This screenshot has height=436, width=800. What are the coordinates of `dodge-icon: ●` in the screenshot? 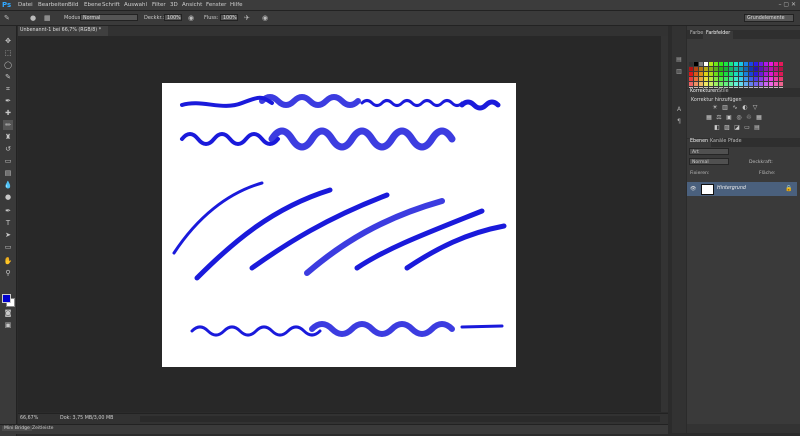 It's located at (8, 197).